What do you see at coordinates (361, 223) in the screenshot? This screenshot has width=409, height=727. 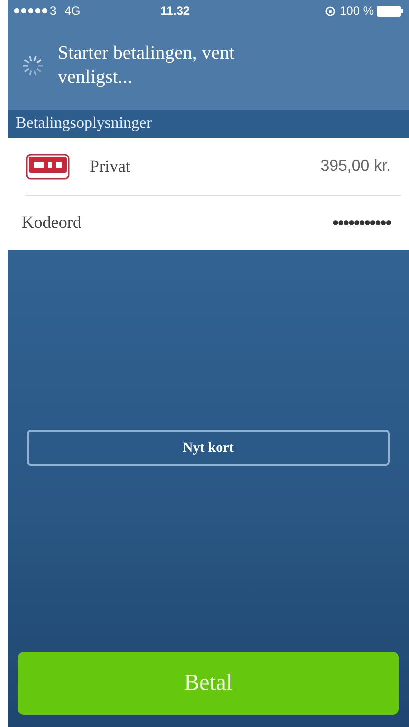 I see `password-value: •••••••••••` at bounding box center [361, 223].